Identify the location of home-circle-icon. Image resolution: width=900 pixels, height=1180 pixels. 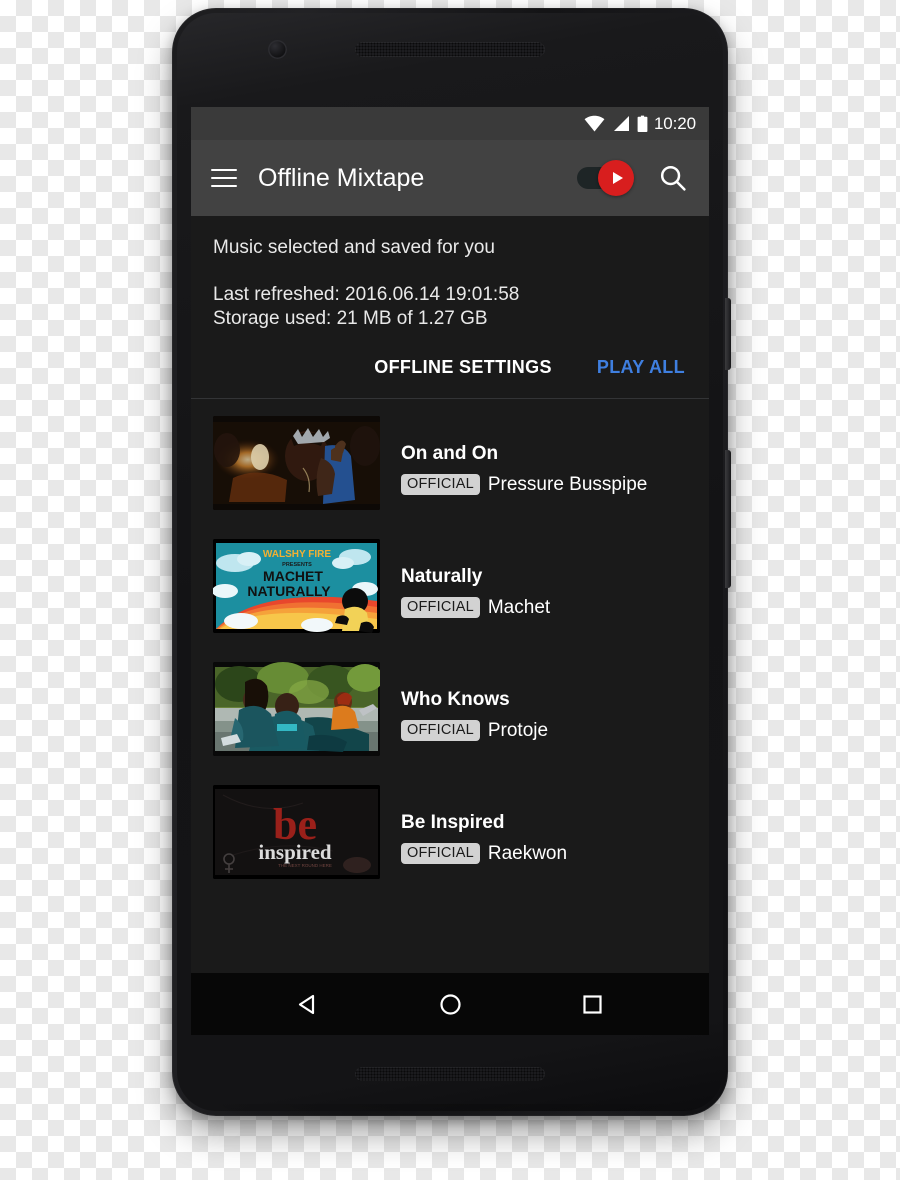
(450, 1004).